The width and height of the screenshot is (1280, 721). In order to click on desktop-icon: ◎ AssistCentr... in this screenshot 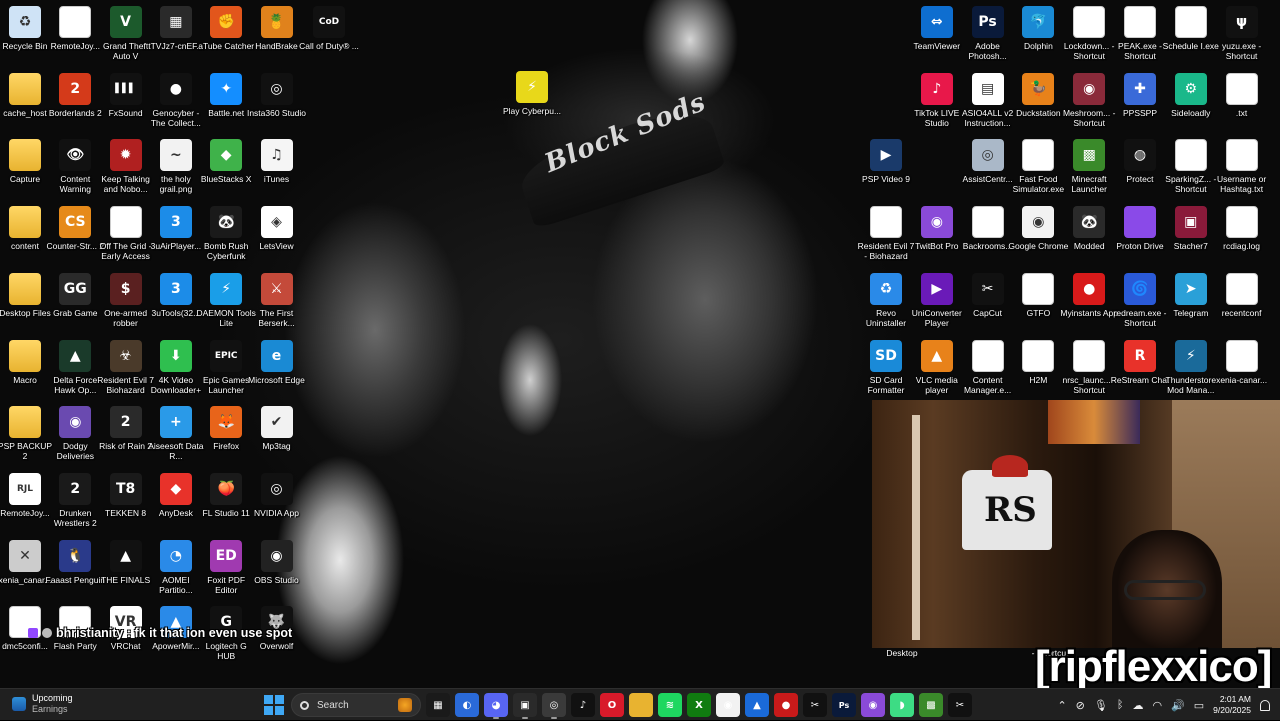, I will do `click(988, 161)`.